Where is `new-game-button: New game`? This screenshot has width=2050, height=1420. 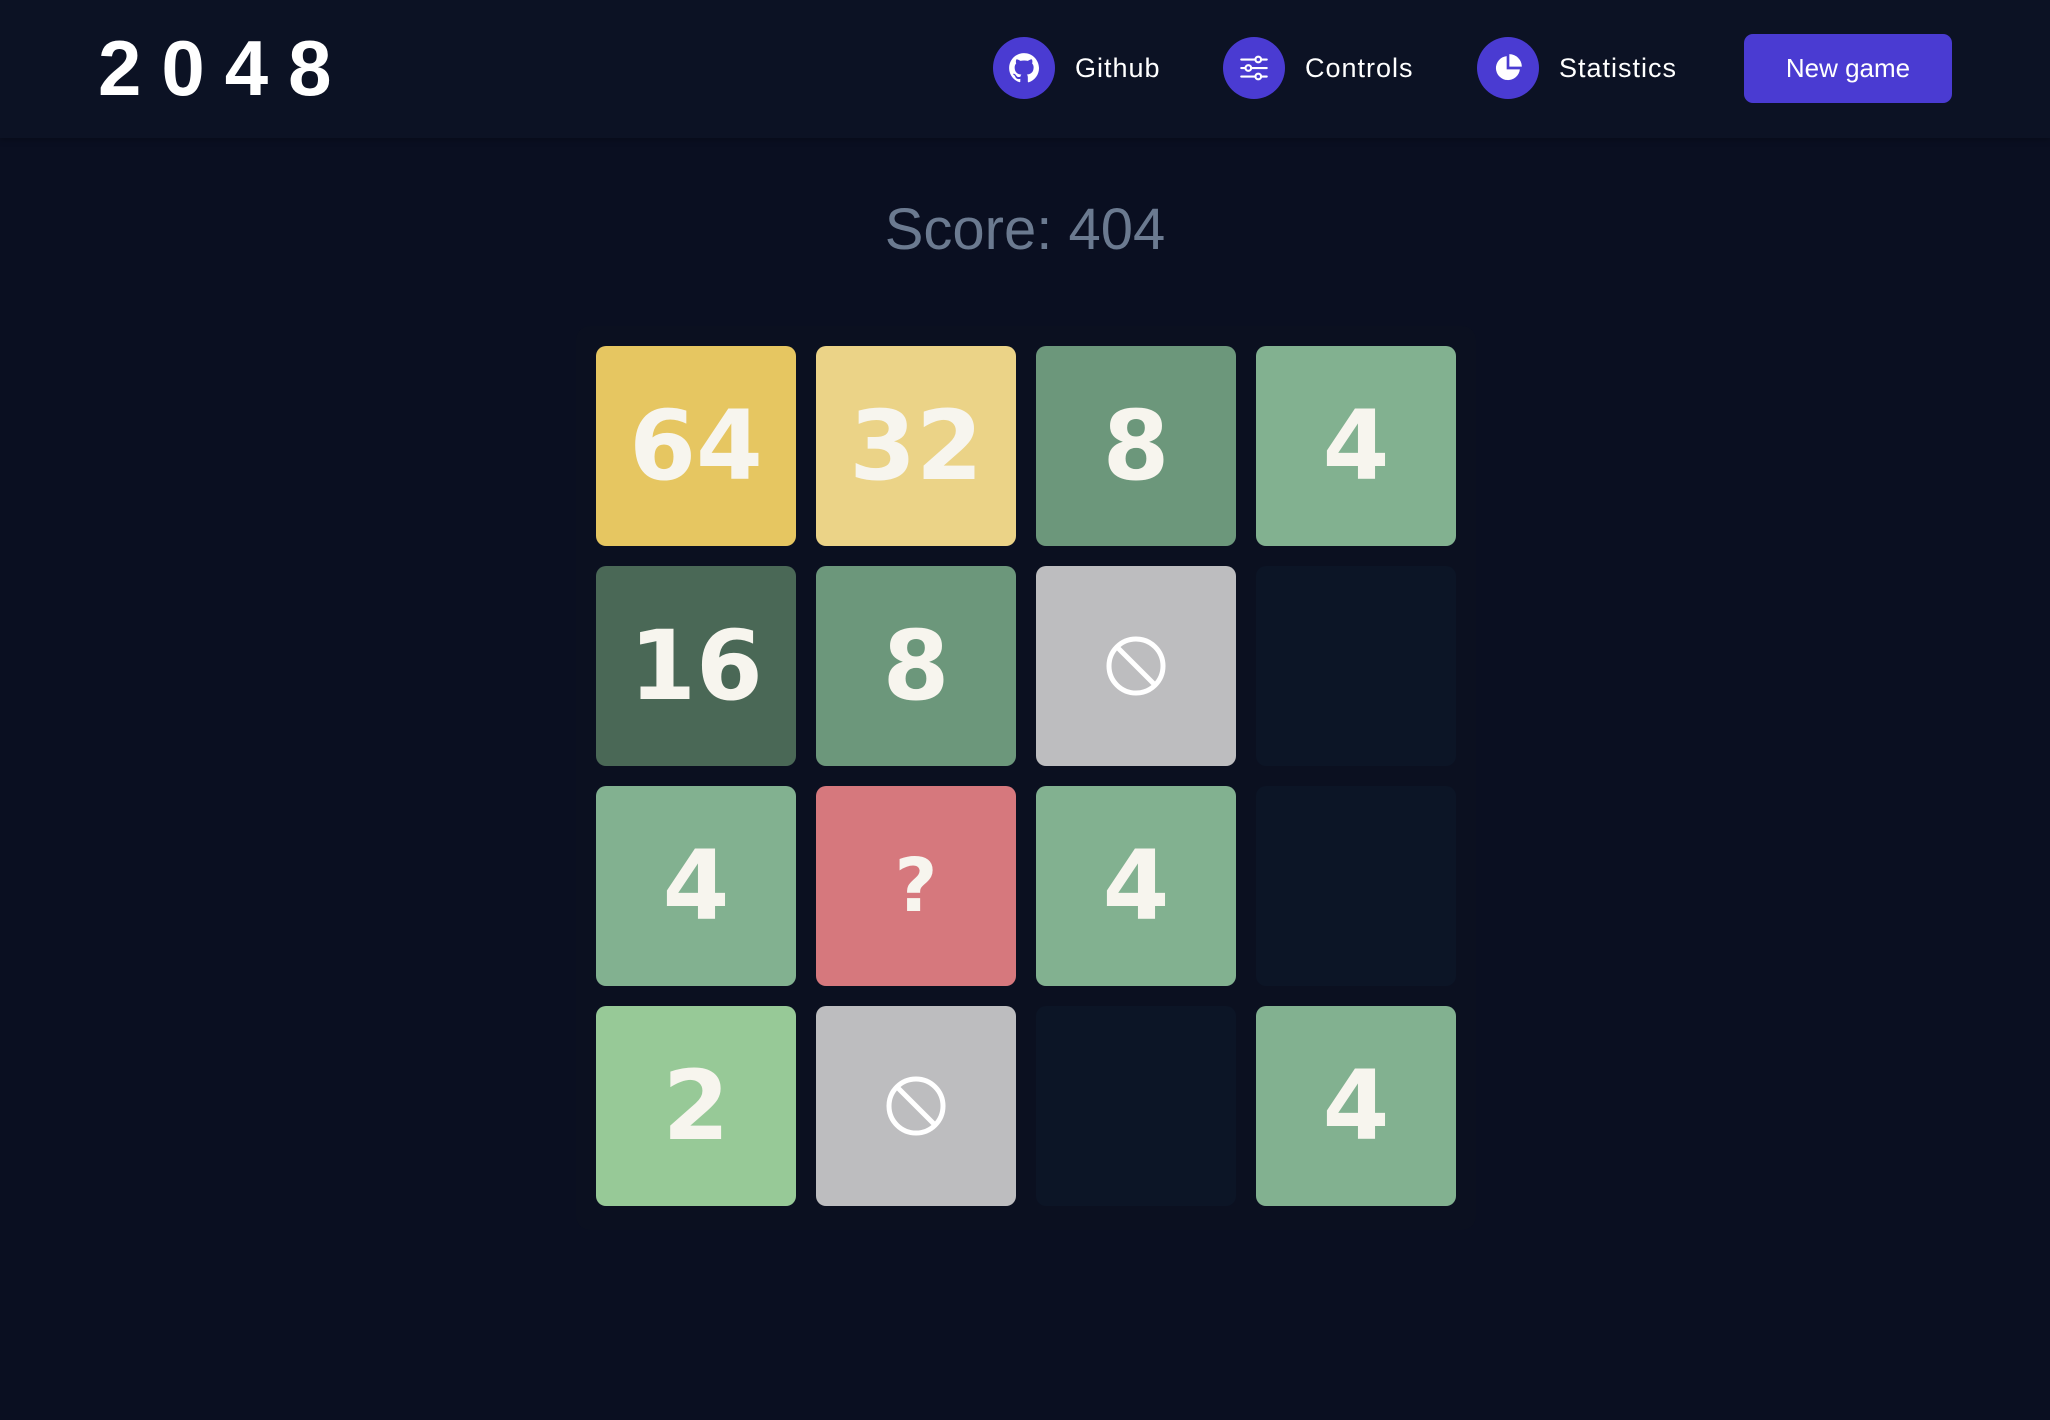
new-game-button: New game is located at coordinates (1848, 68).